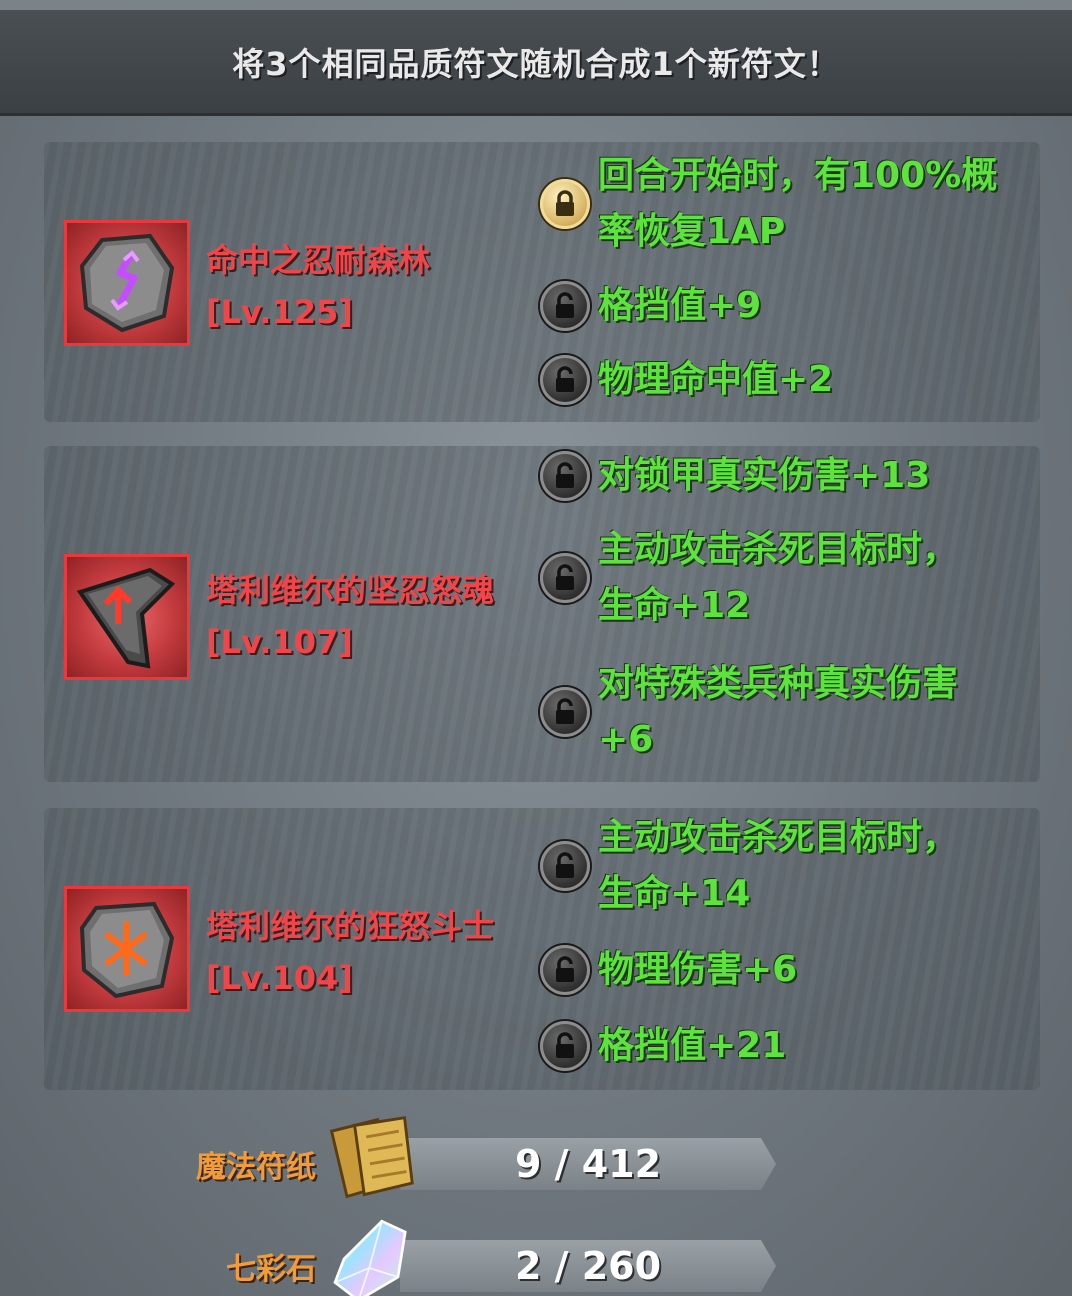 The image size is (1072, 1296). What do you see at coordinates (769, 476) in the screenshot?
I see `rune-2-attr-1: 对锁甲真实伤害+13` at bounding box center [769, 476].